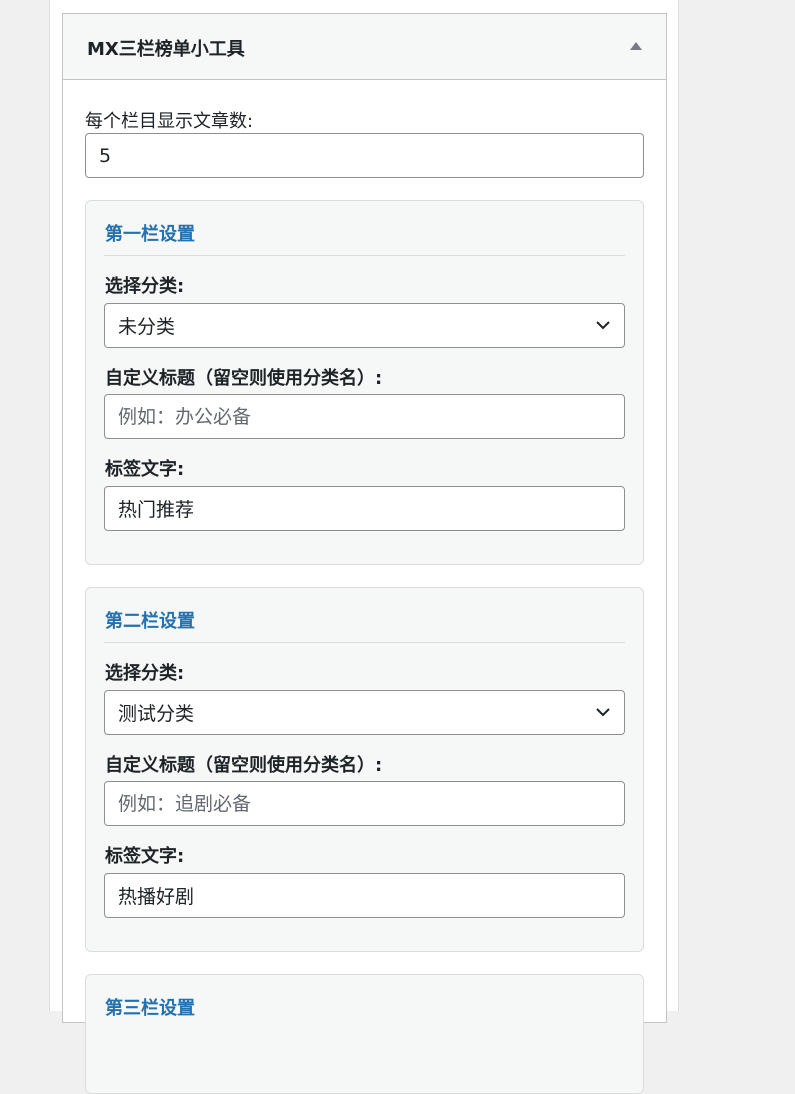 This screenshot has height=1094, width=795. Describe the element at coordinates (150, 234) in the screenshot. I see `section-1-title: 第一栏设置` at that location.